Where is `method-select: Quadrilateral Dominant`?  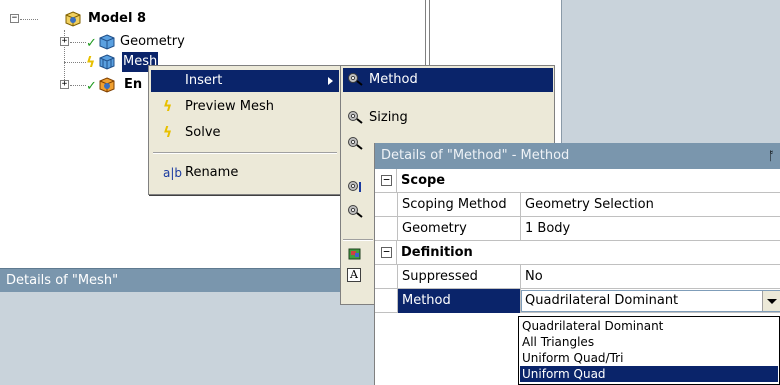
method-select: Quadrilateral Dominant is located at coordinates (650, 301).